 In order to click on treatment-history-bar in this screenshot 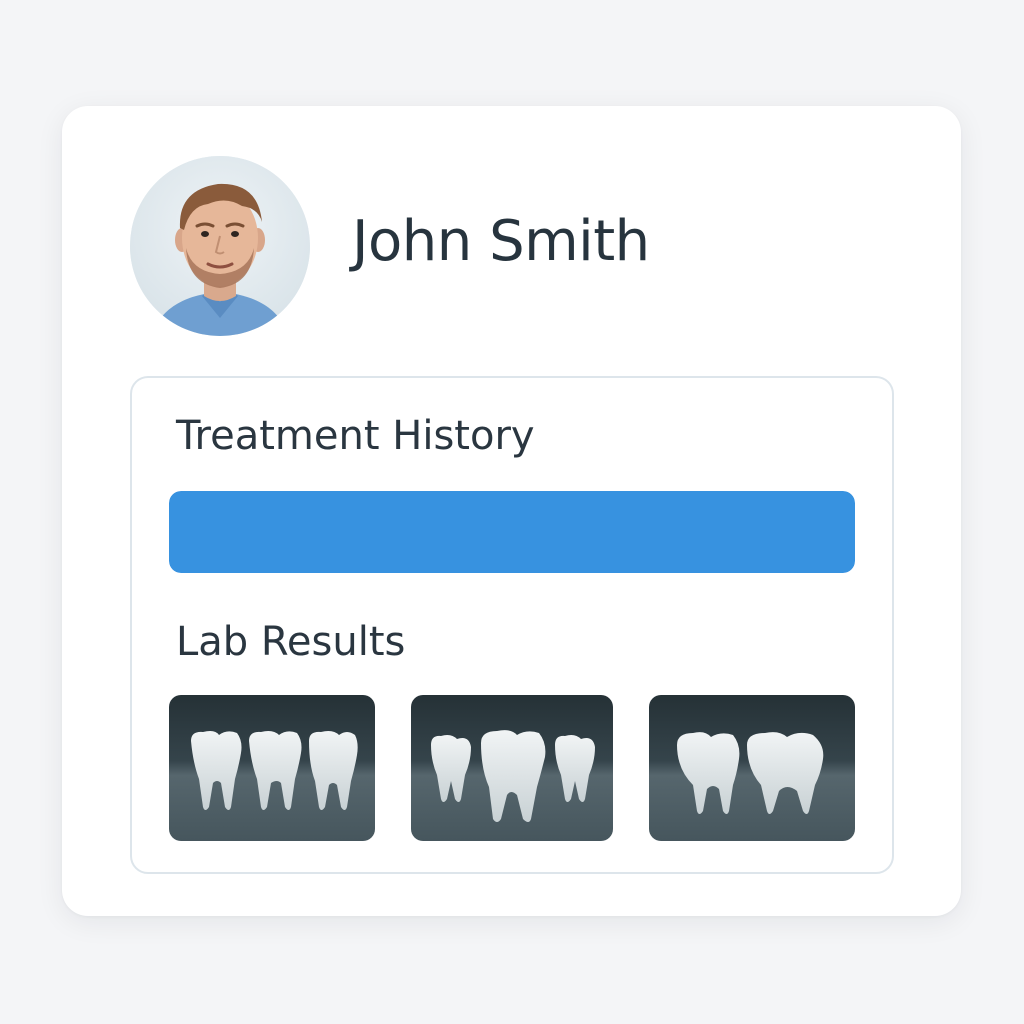, I will do `click(512, 532)`.